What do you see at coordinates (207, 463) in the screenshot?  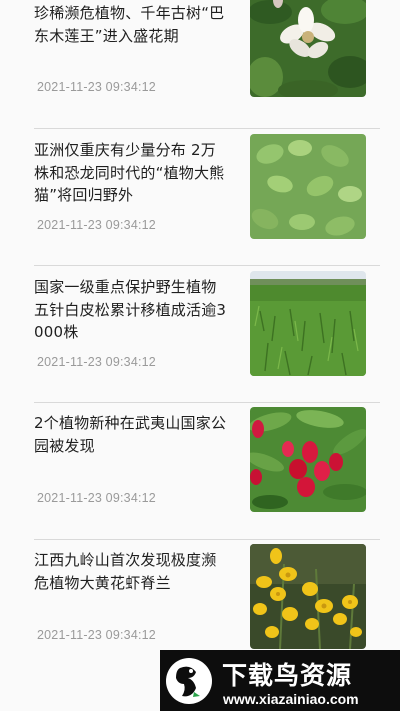 I see `news-item: 2个植物新种在武夷山国家公园被发现 2021-11-23 09:34:12` at bounding box center [207, 463].